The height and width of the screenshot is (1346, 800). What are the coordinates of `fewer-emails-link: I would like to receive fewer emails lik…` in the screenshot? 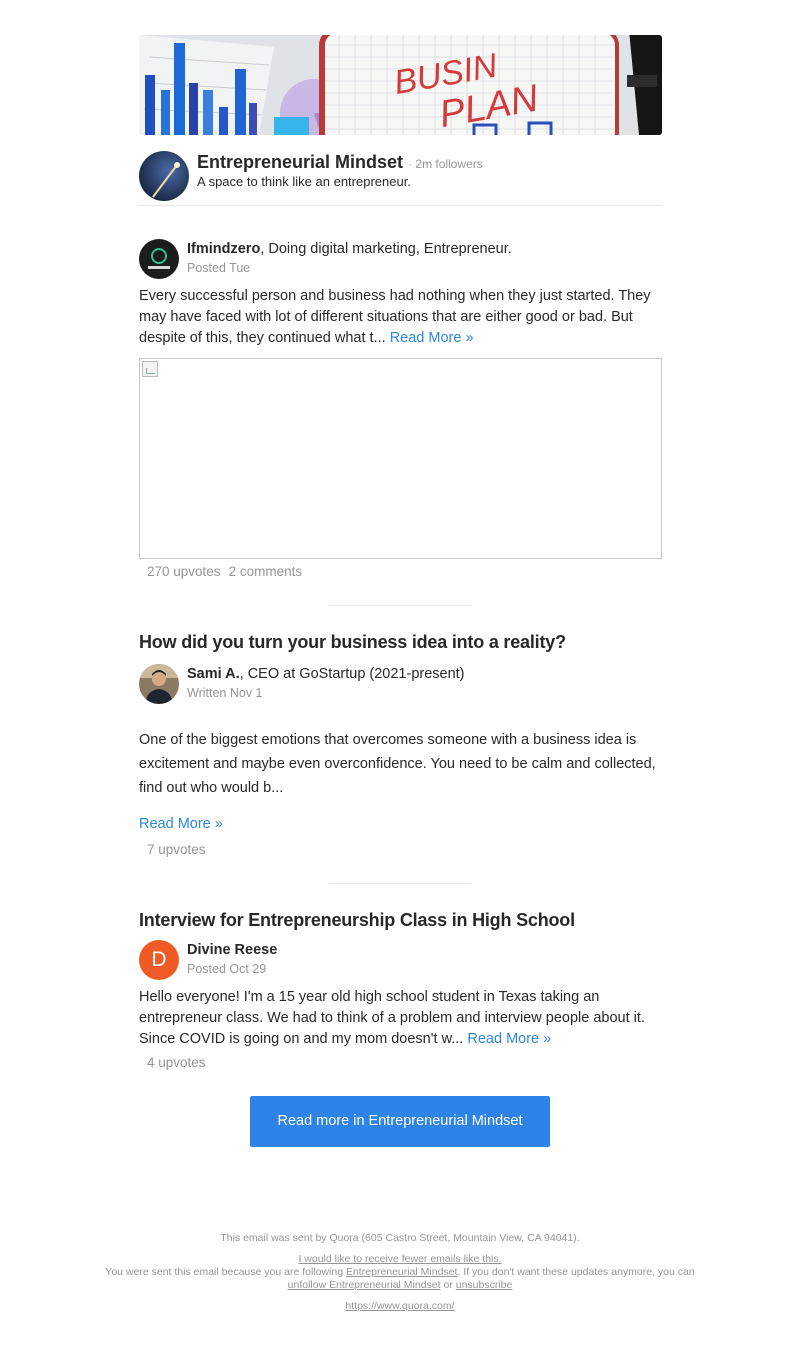 It's located at (399, 1259).